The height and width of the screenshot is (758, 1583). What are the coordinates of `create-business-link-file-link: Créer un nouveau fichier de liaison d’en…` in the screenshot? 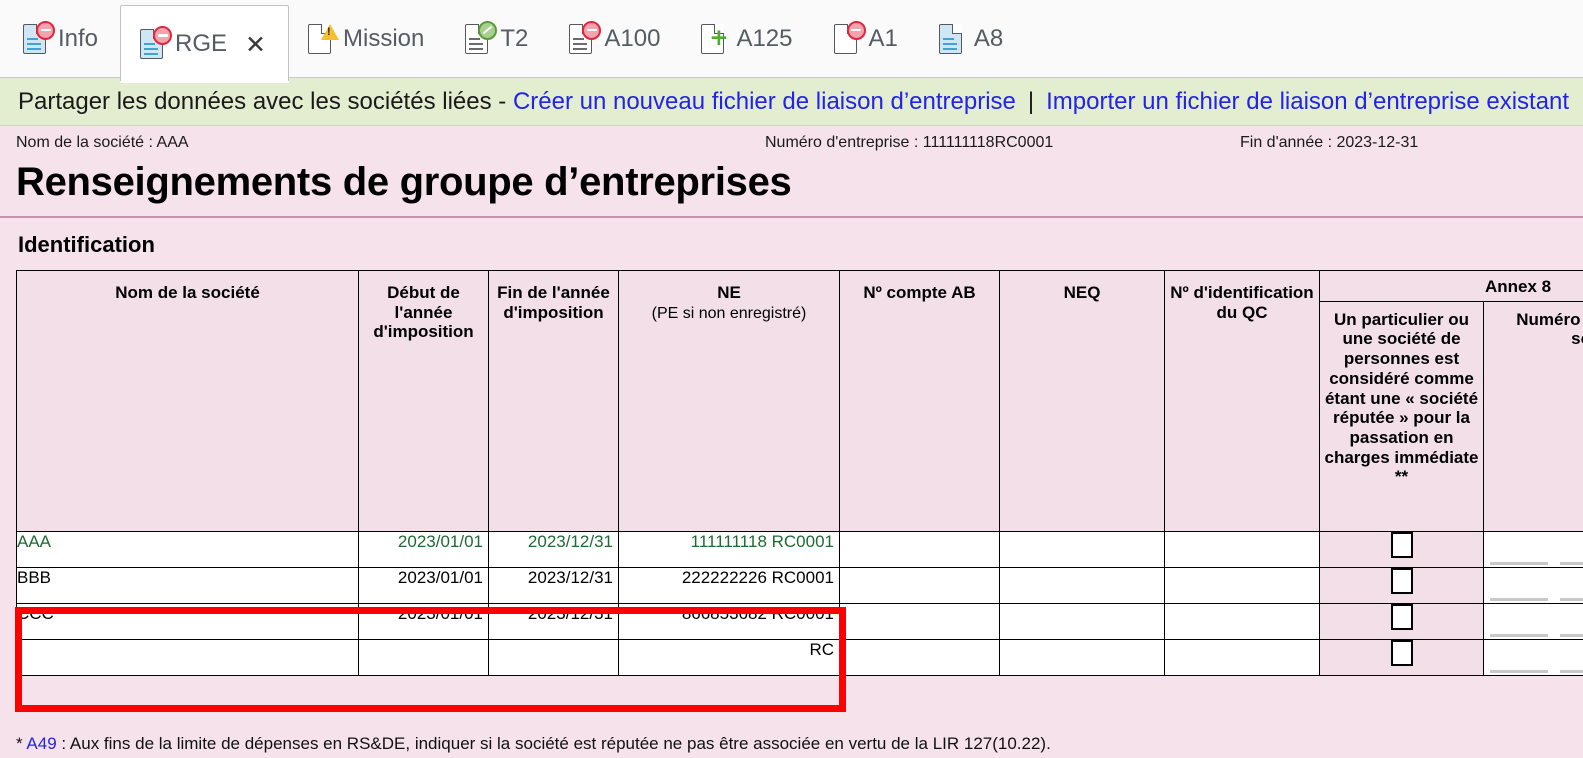 It's located at (764, 102).